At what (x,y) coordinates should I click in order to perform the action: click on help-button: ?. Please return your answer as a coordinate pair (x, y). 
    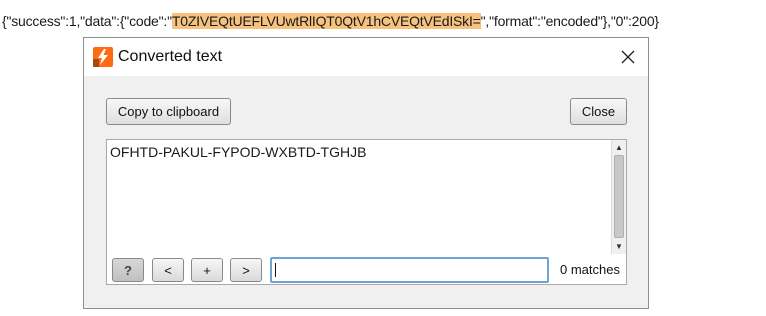
    Looking at the image, I should click on (128, 270).